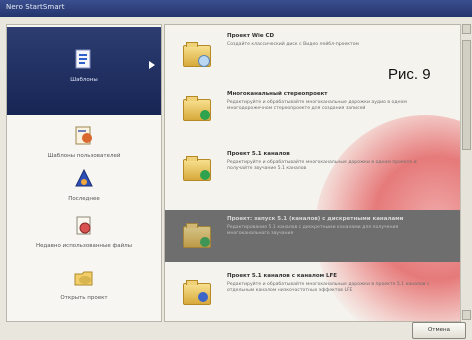 This screenshot has height=340, width=472. Describe the element at coordinates (84, 298) in the screenshot. I see `sidebar-item-label: Открыть проект` at that location.